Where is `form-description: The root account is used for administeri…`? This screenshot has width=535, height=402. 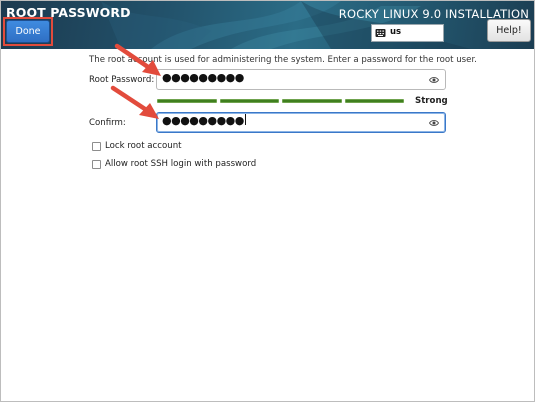
form-description: The root account is used for administeri… is located at coordinates (283, 60).